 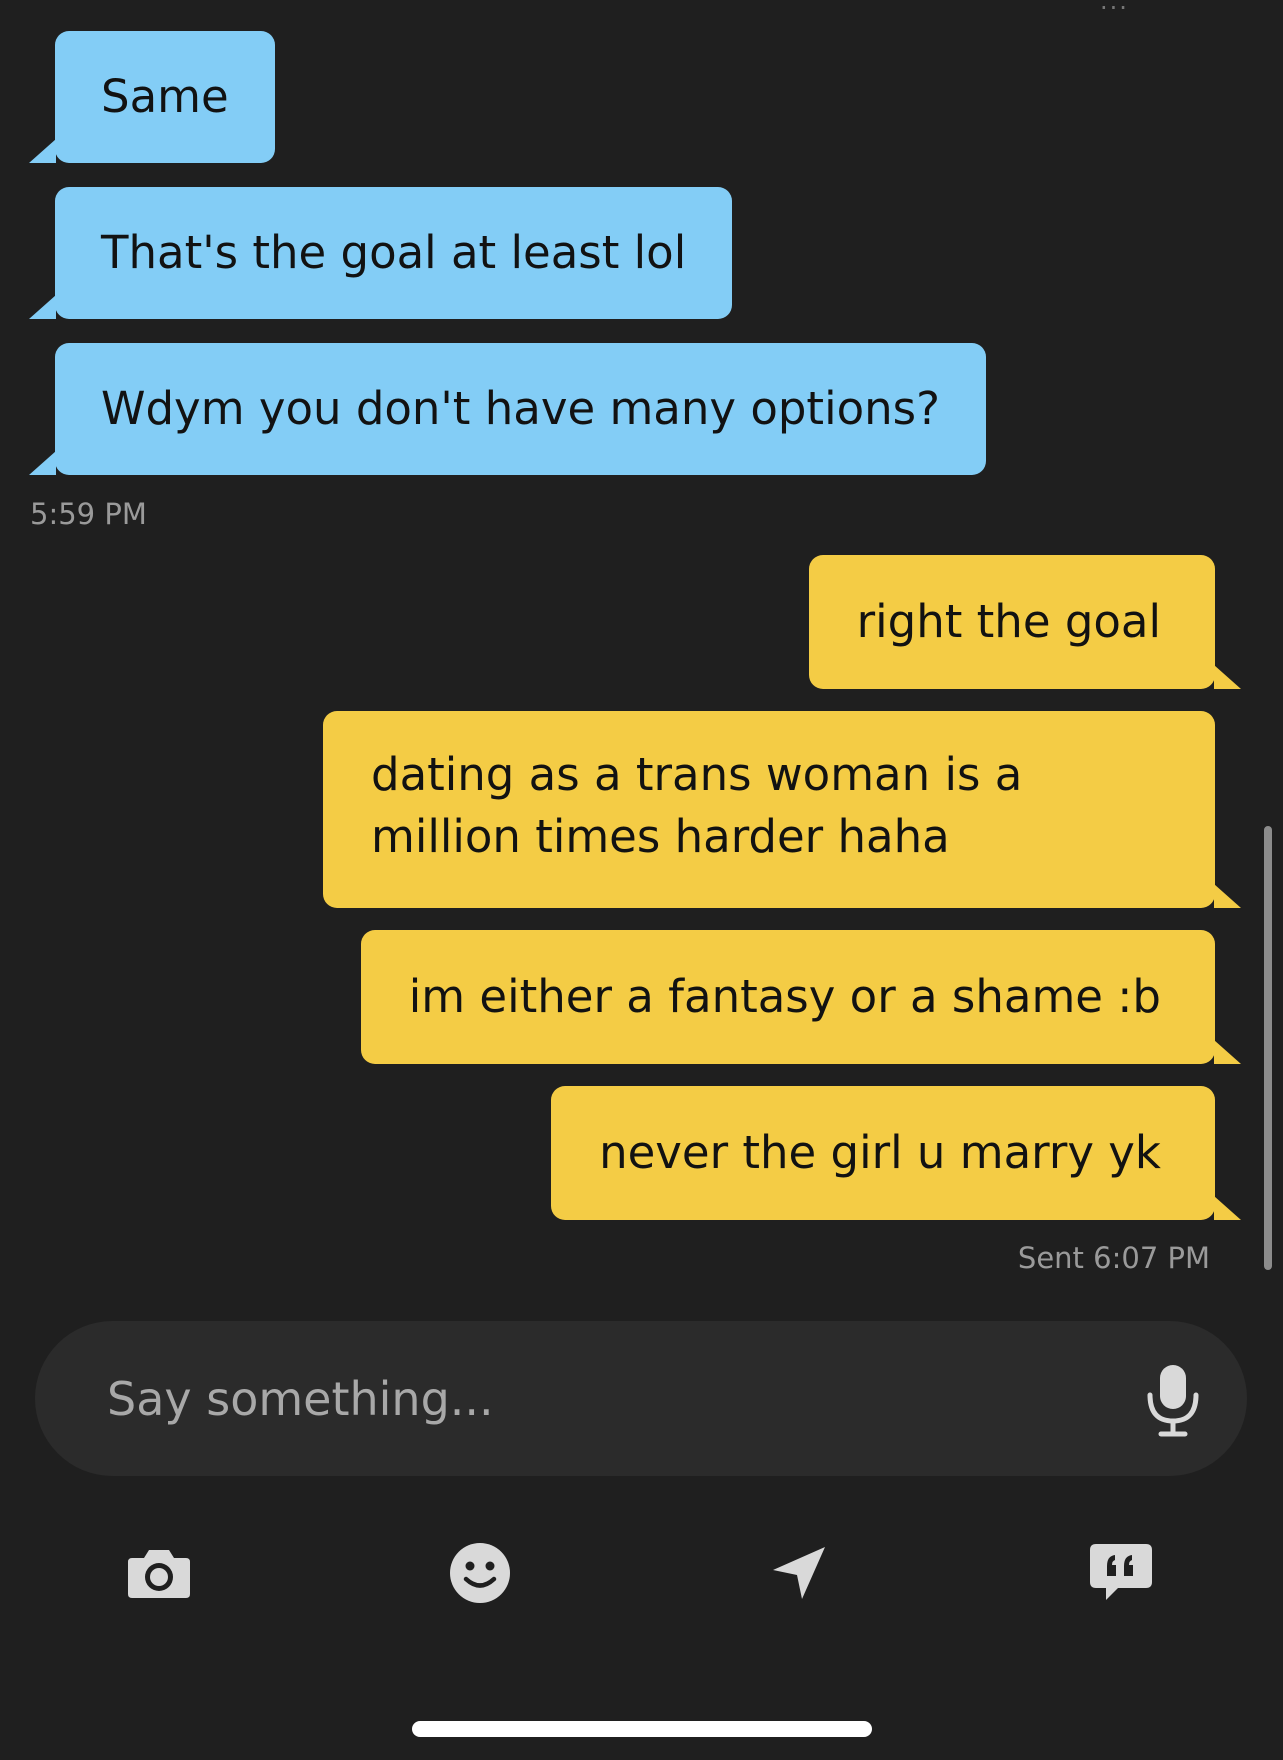 What do you see at coordinates (88, 514) in the screenshot?
I see `received-timestamp: 5:59 PM` at bounding box center [88, 514].